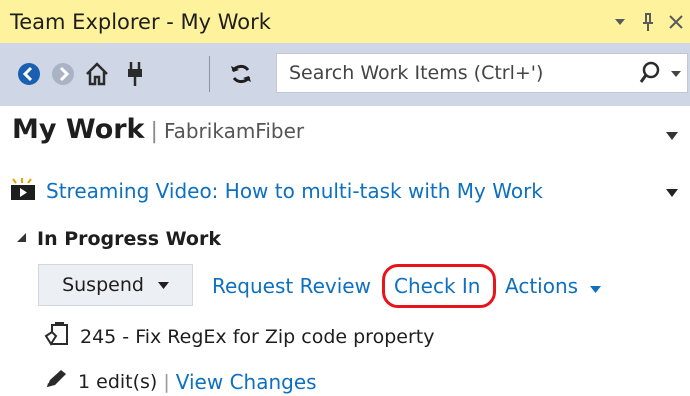 This screenshot has width=690, height=396. Describe the element at coordinates (129, 239) in the screenshot. I see `section-title: In Progress Work` at that location.